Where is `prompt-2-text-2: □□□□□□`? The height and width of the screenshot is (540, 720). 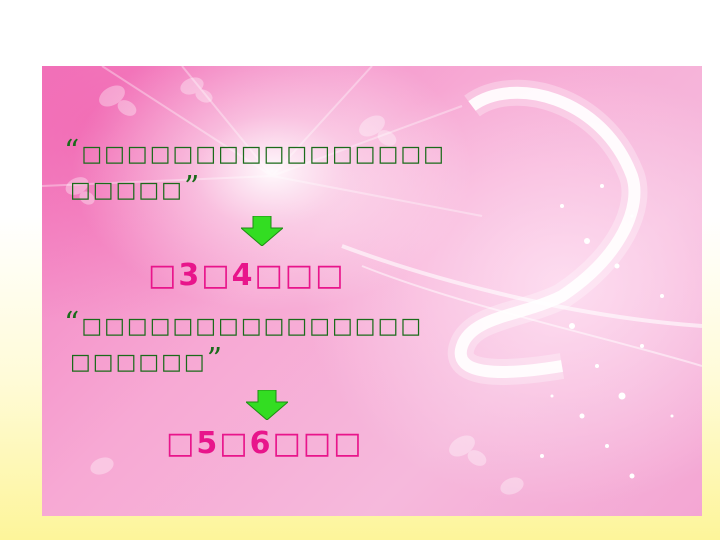
prompt-2-text-2: □□□□□□ is located at coordinates (138, 362).